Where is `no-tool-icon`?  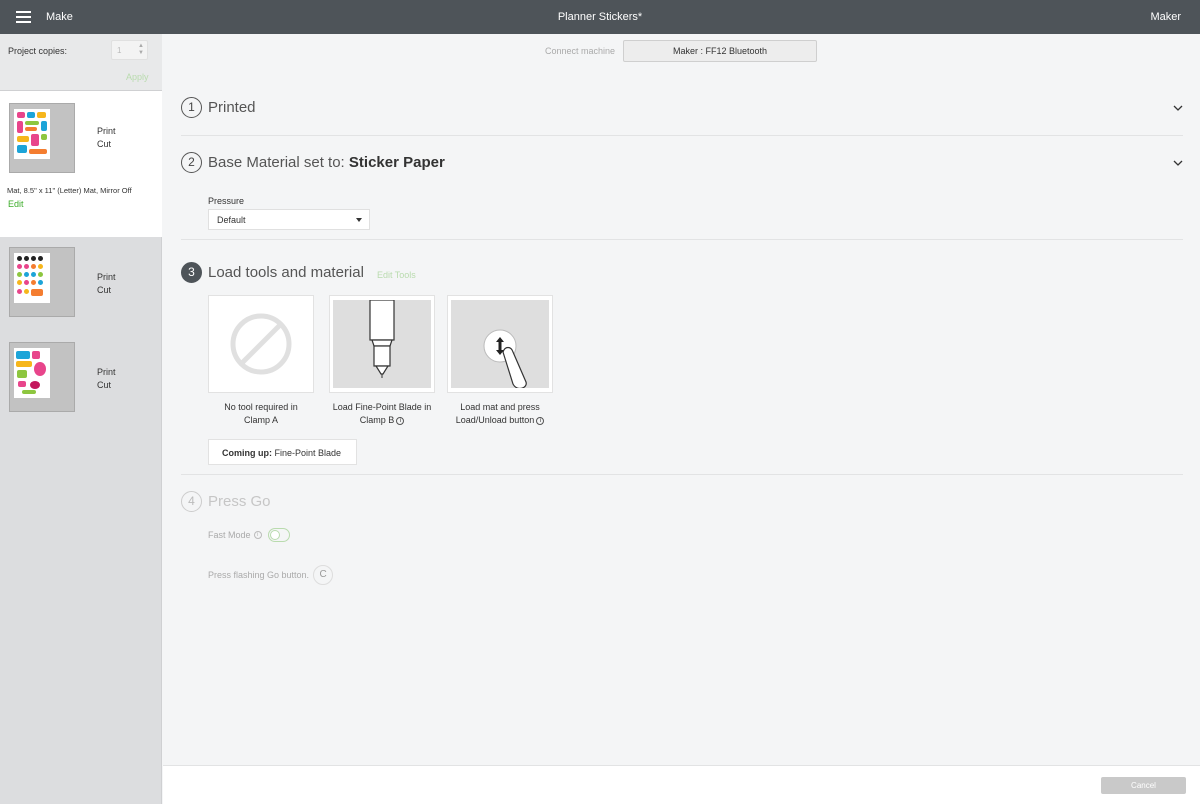
no-tool-icon is located at coordinates (261, 344).